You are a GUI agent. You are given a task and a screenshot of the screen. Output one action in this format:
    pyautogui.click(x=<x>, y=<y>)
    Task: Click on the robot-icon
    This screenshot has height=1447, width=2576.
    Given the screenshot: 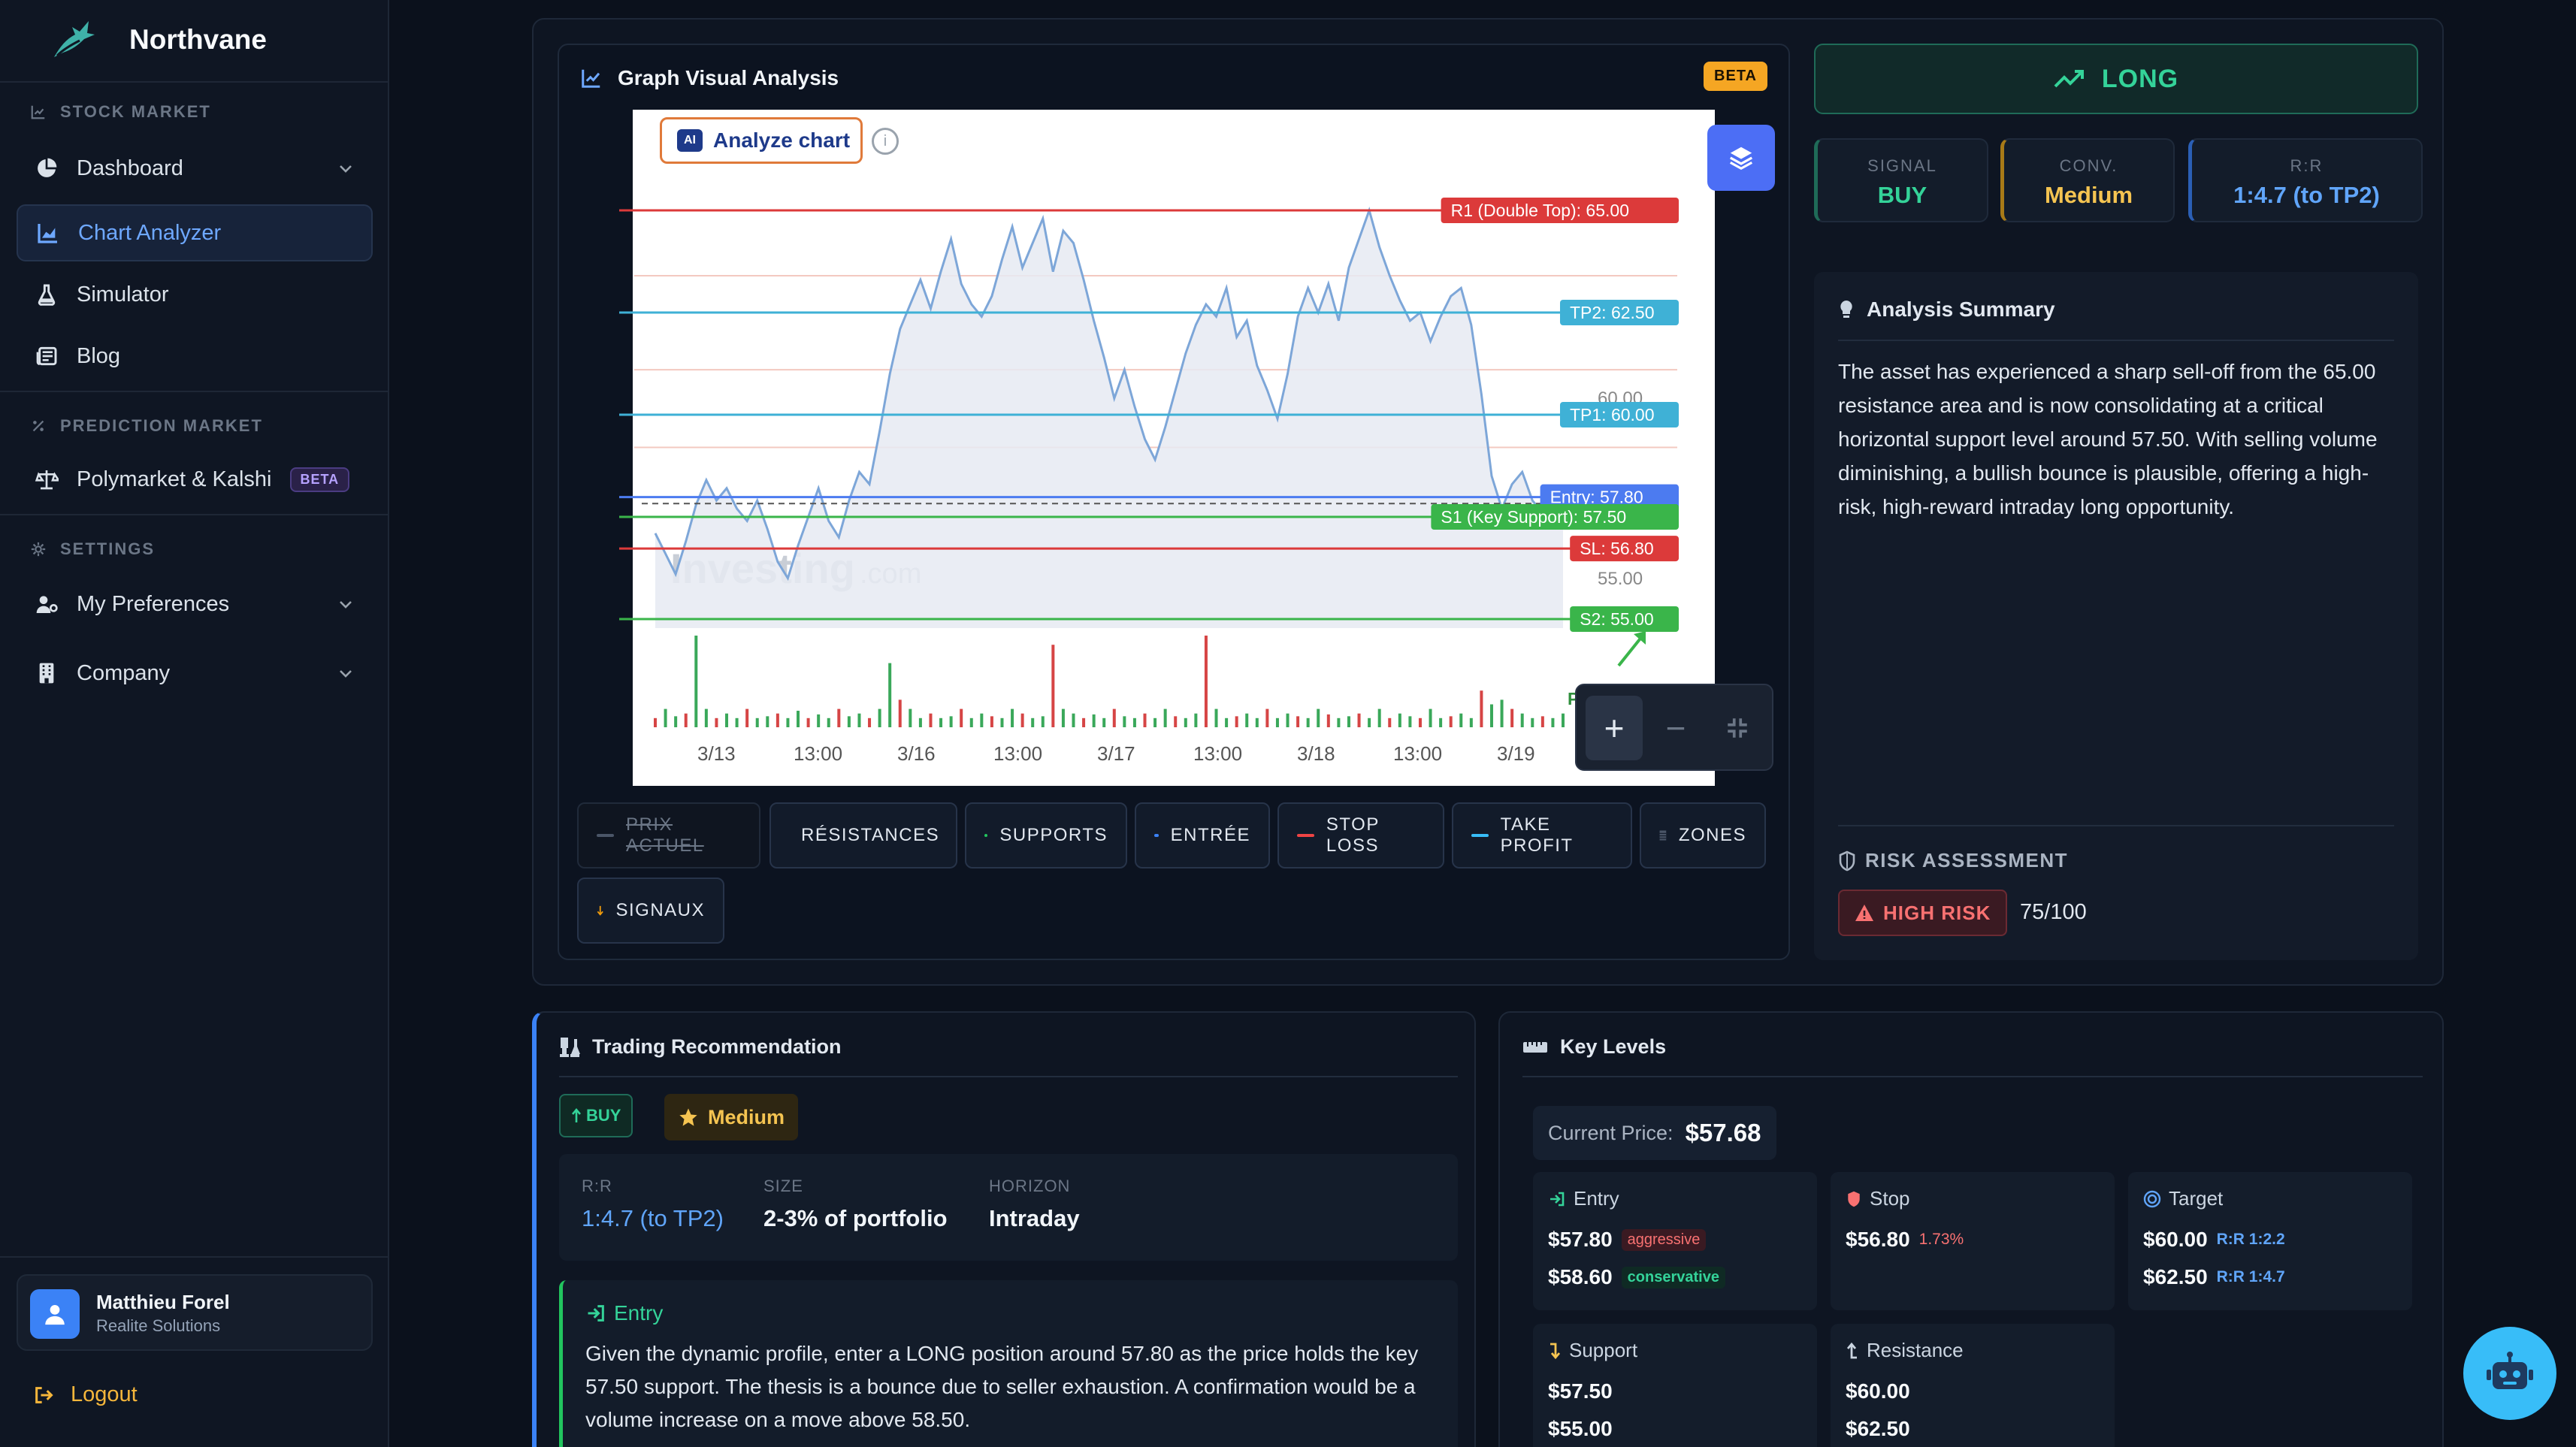 What is the action you would take?
    pyautogui.click(x=2510, y=1370)
    